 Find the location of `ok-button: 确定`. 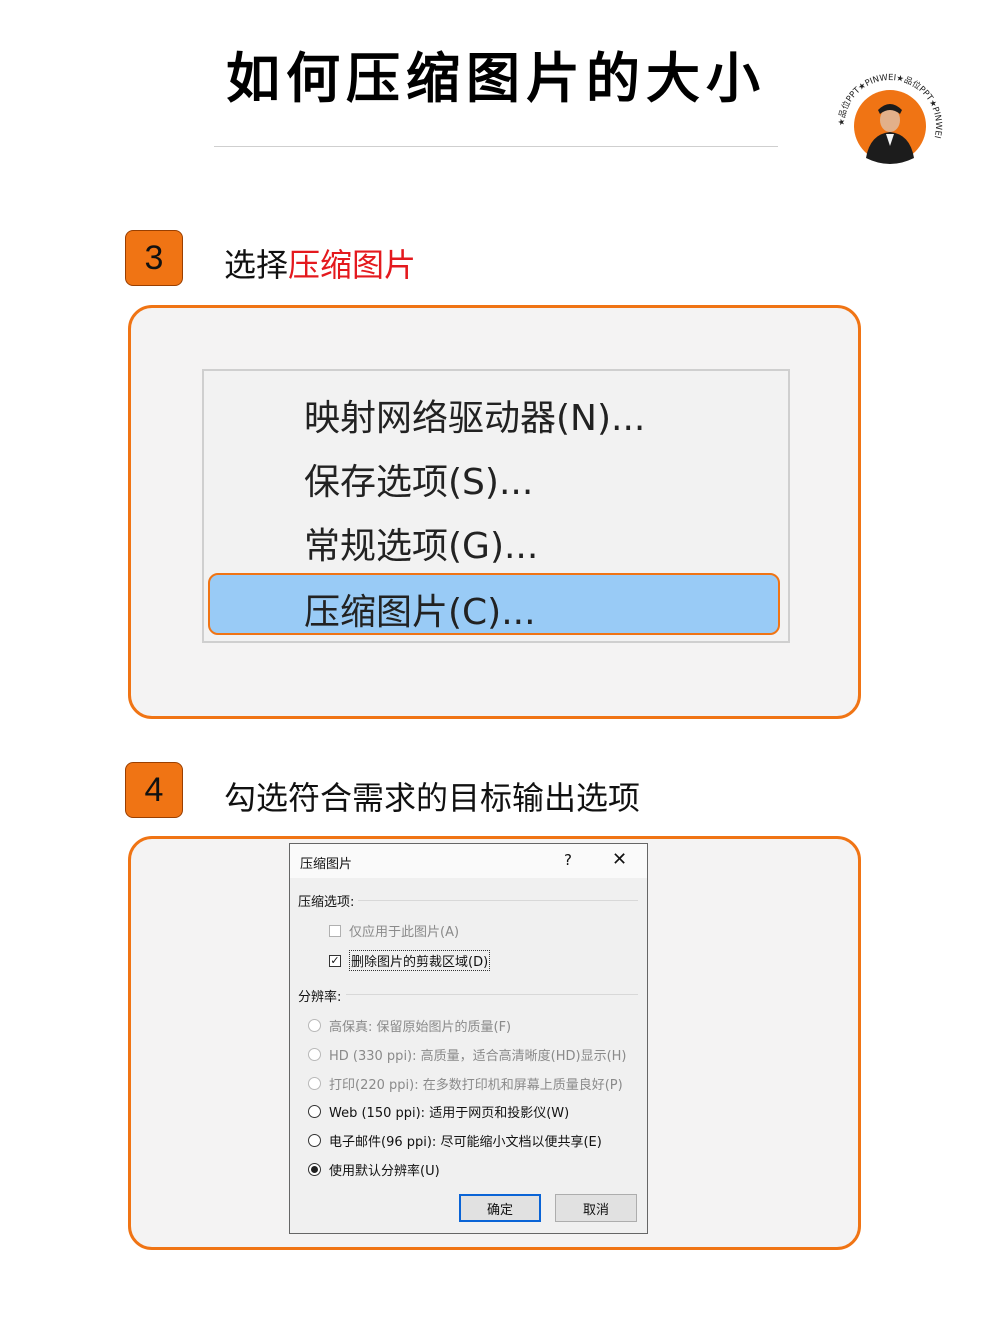

ok-button: 确定 is located at coordinates (500, 1208).